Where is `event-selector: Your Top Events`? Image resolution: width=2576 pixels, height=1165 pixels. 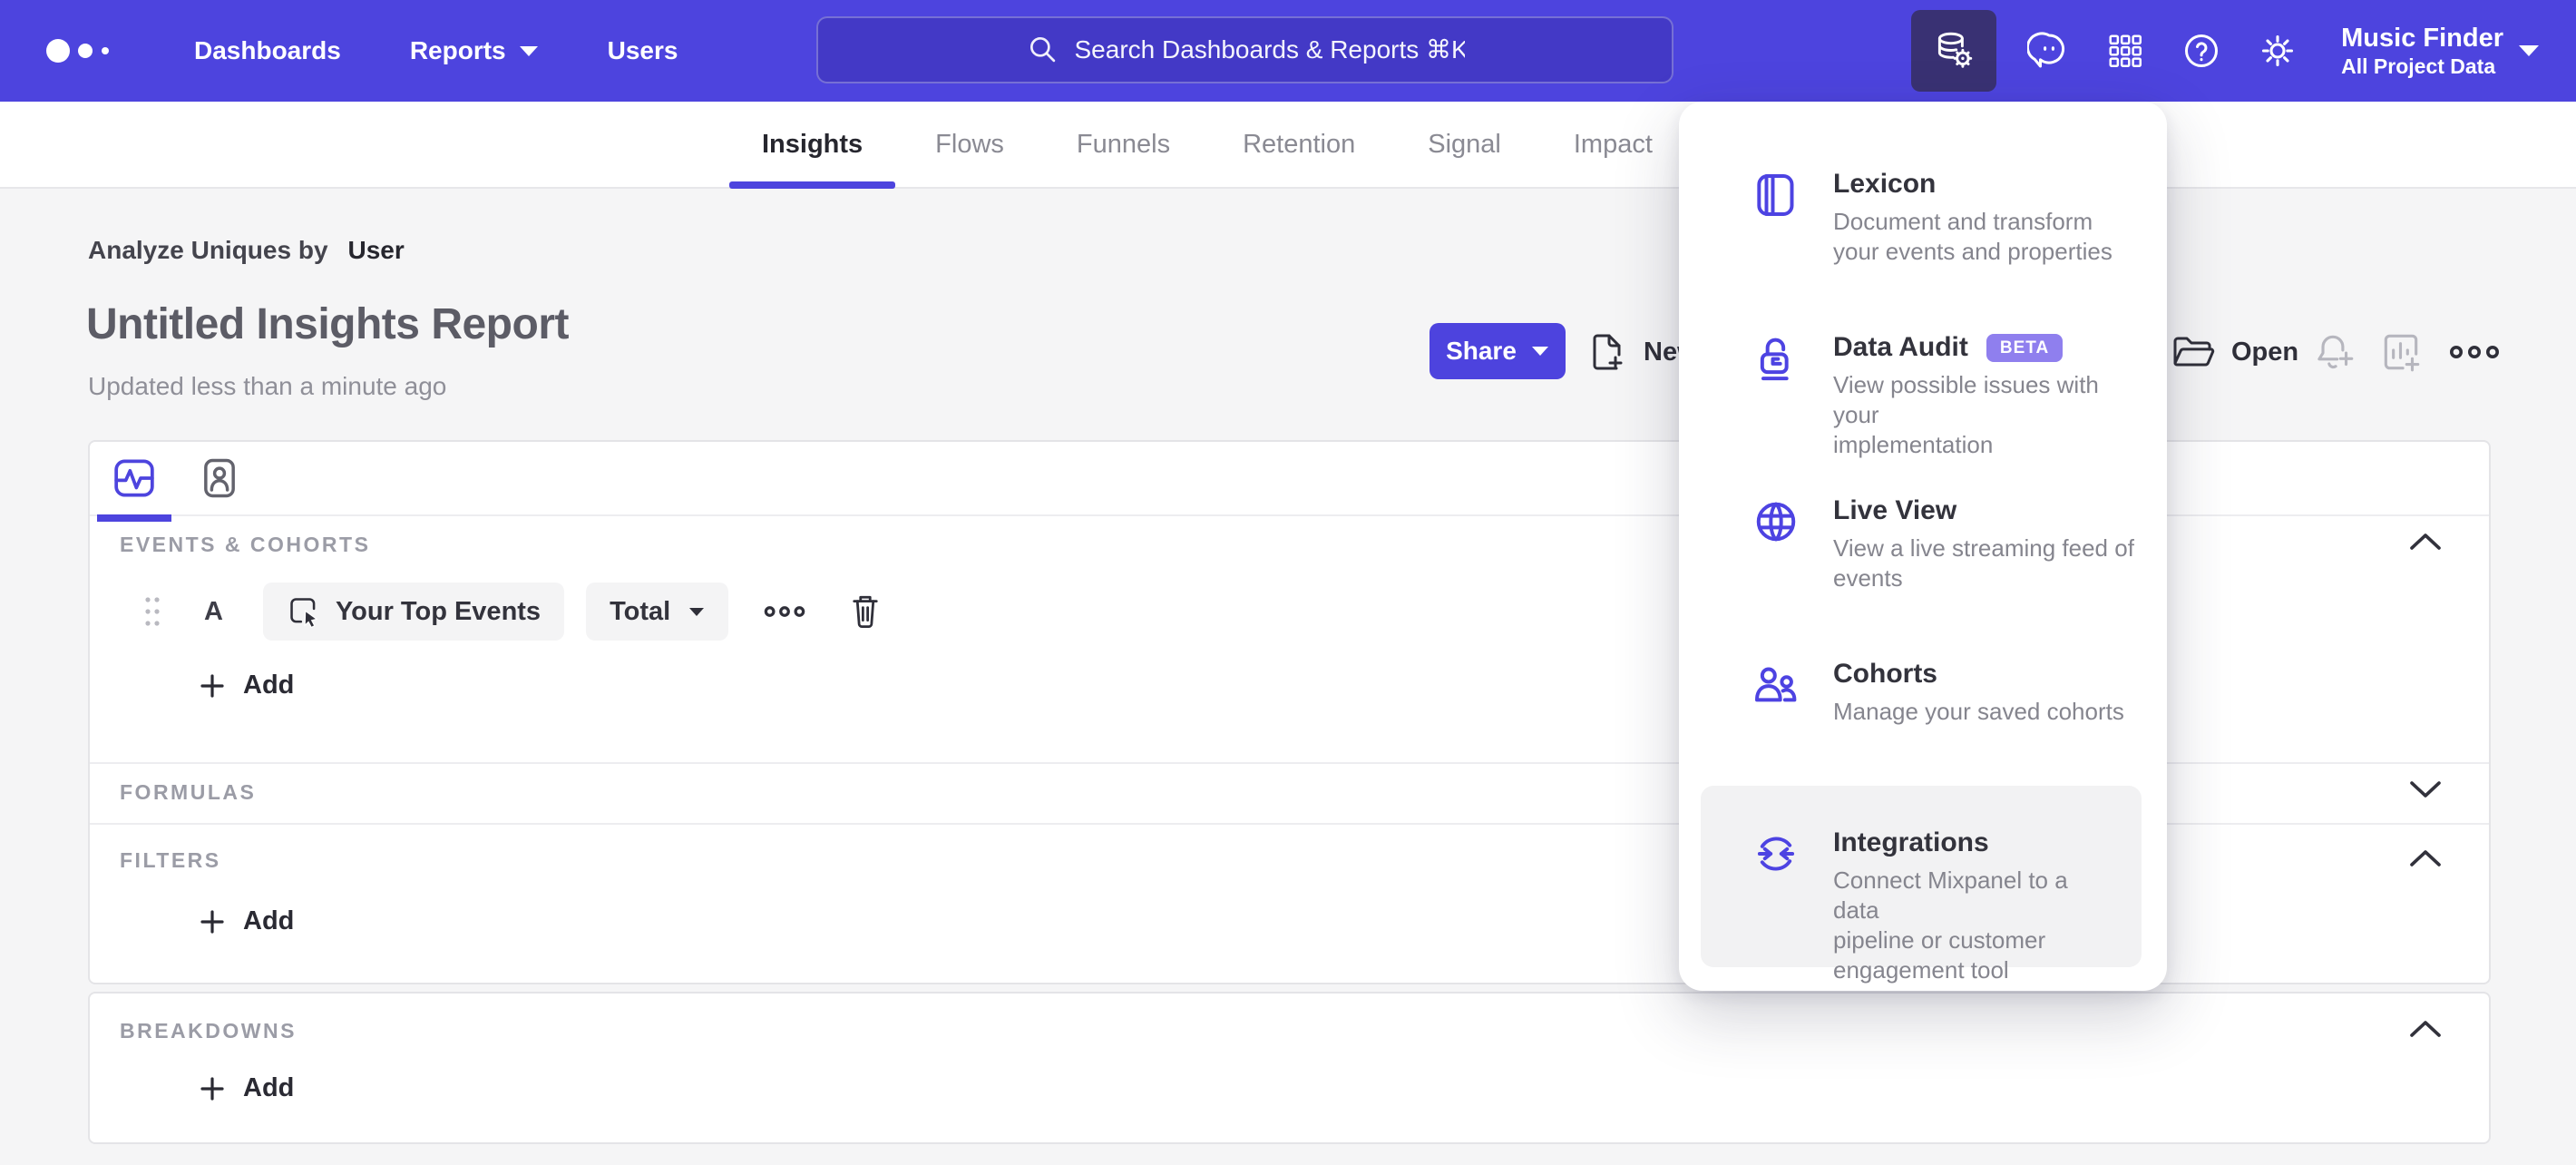
event-selector: Your Top Events is located at coordinates (413, 611).